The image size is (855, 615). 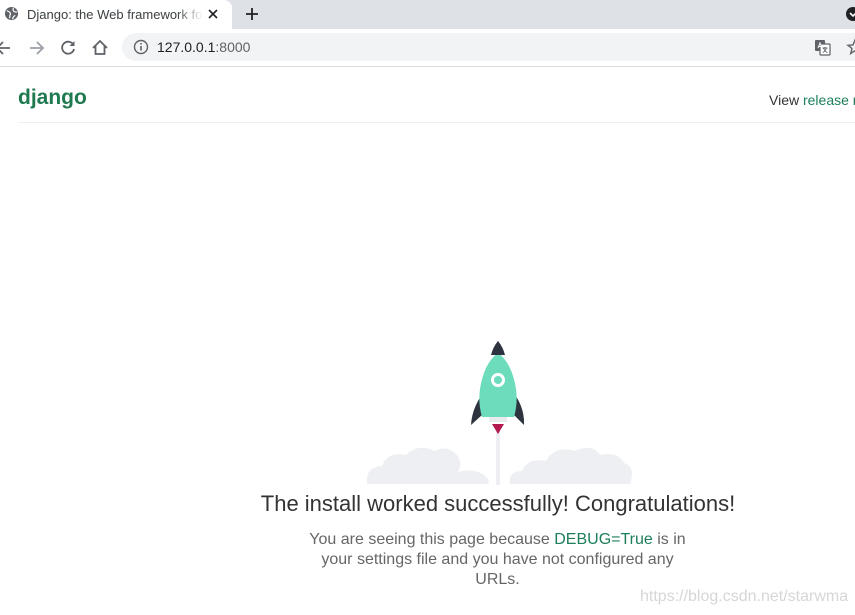 What do you see at coordinates (186, 47) in the screenshot?
I see `url-host: 127.0.0.1` at bounding box center [186, 47].